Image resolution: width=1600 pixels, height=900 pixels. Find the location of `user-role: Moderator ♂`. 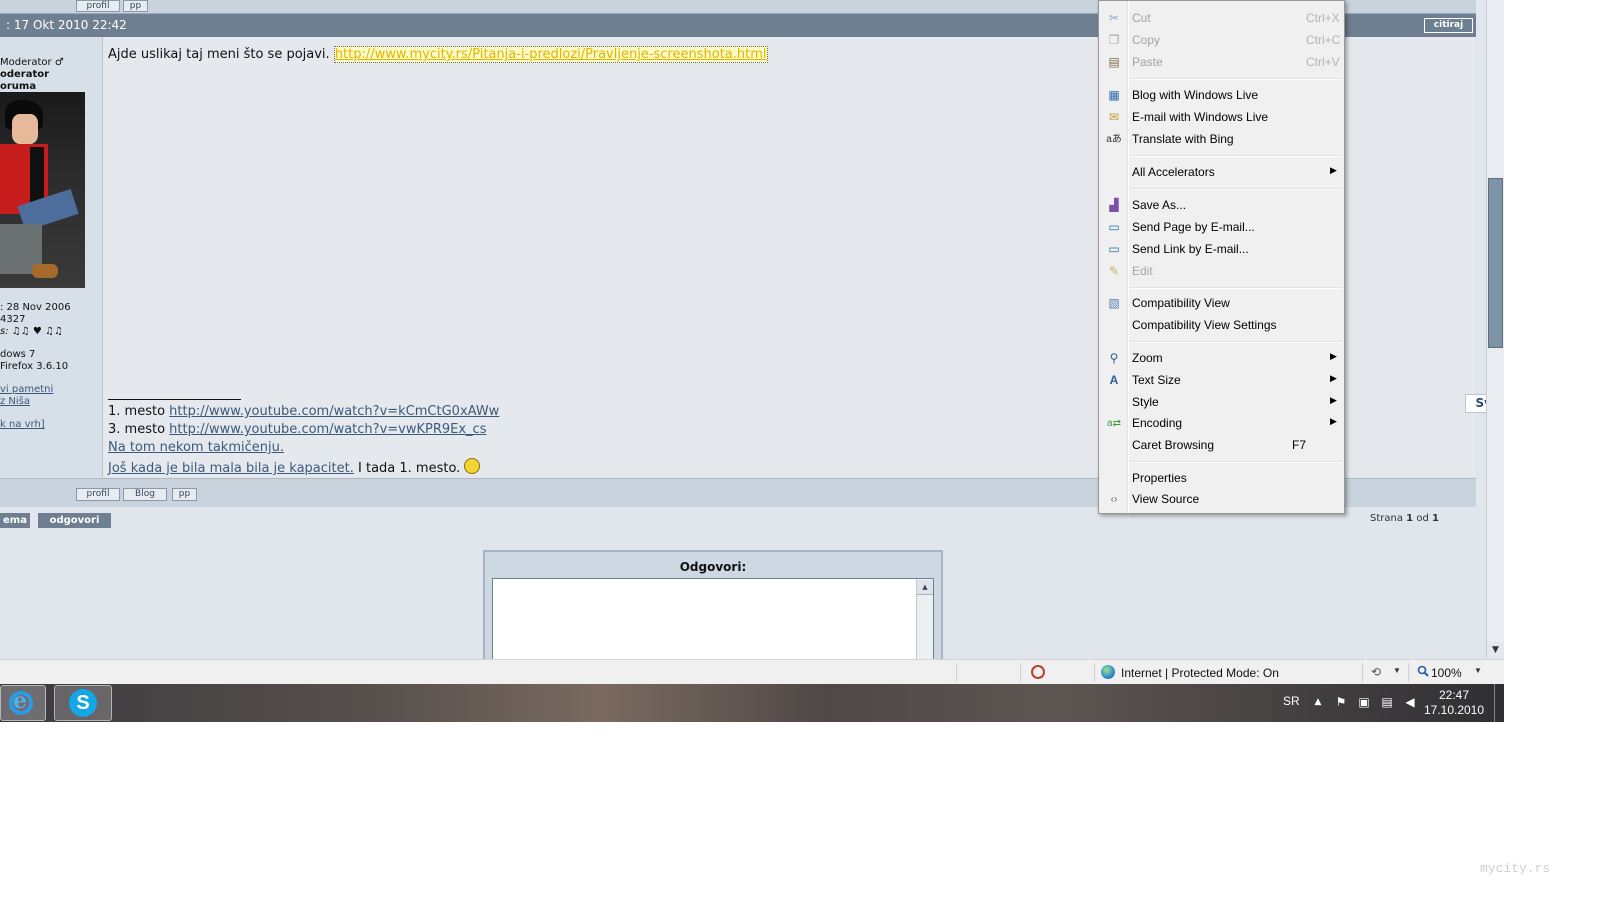

user-role: Moderator ♂ is located at coordinates (32, 62).